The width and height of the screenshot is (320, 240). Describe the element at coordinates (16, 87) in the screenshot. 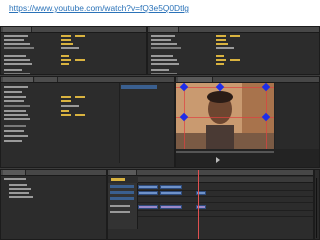

I see `clip-name-row` at that location.